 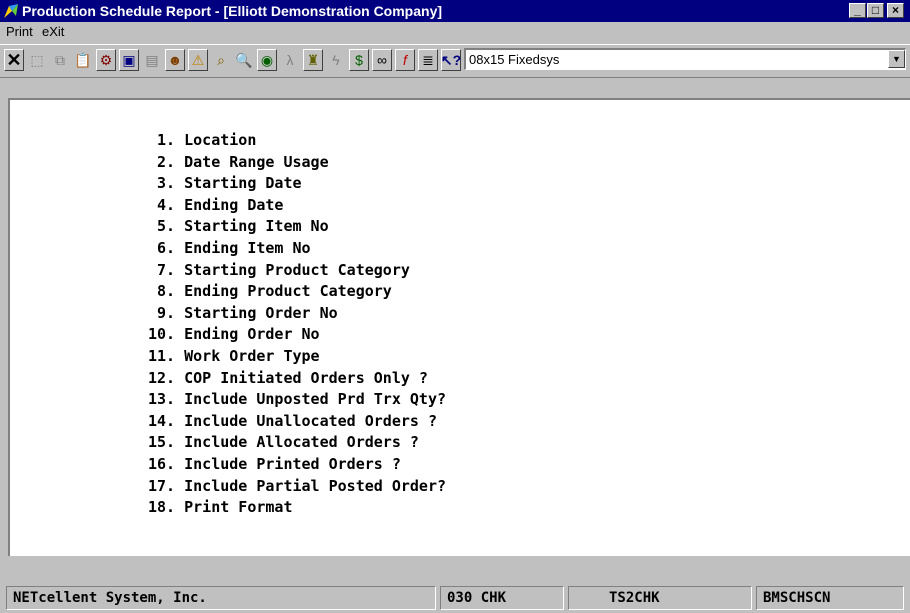 What do you see at coordinates (297, 141) in the screenshot?
I see `parameter-item: 1. Location` at bounding box center [297, 141].